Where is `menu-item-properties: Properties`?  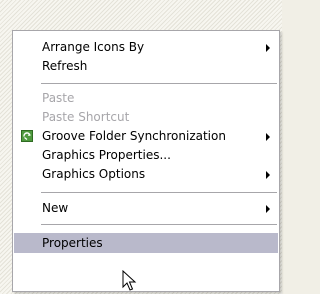 menu-item-properties: Properties is located at coordinates (146, 243).